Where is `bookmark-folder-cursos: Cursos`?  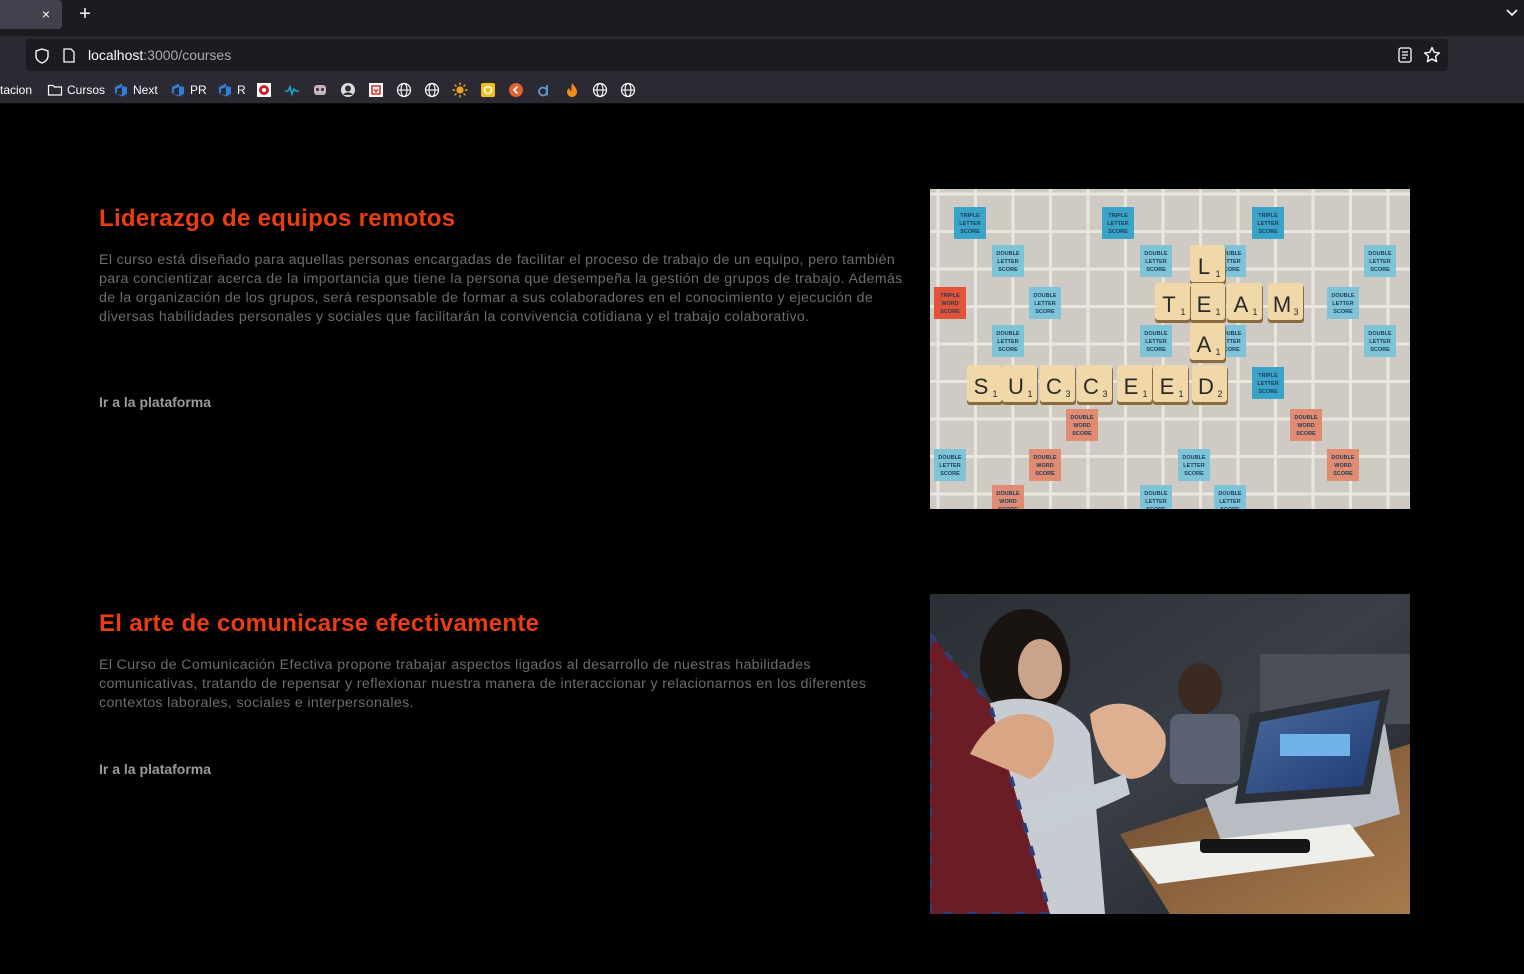 bookmark-folder-cursos: Cursos is located at coordinates (76, 90).